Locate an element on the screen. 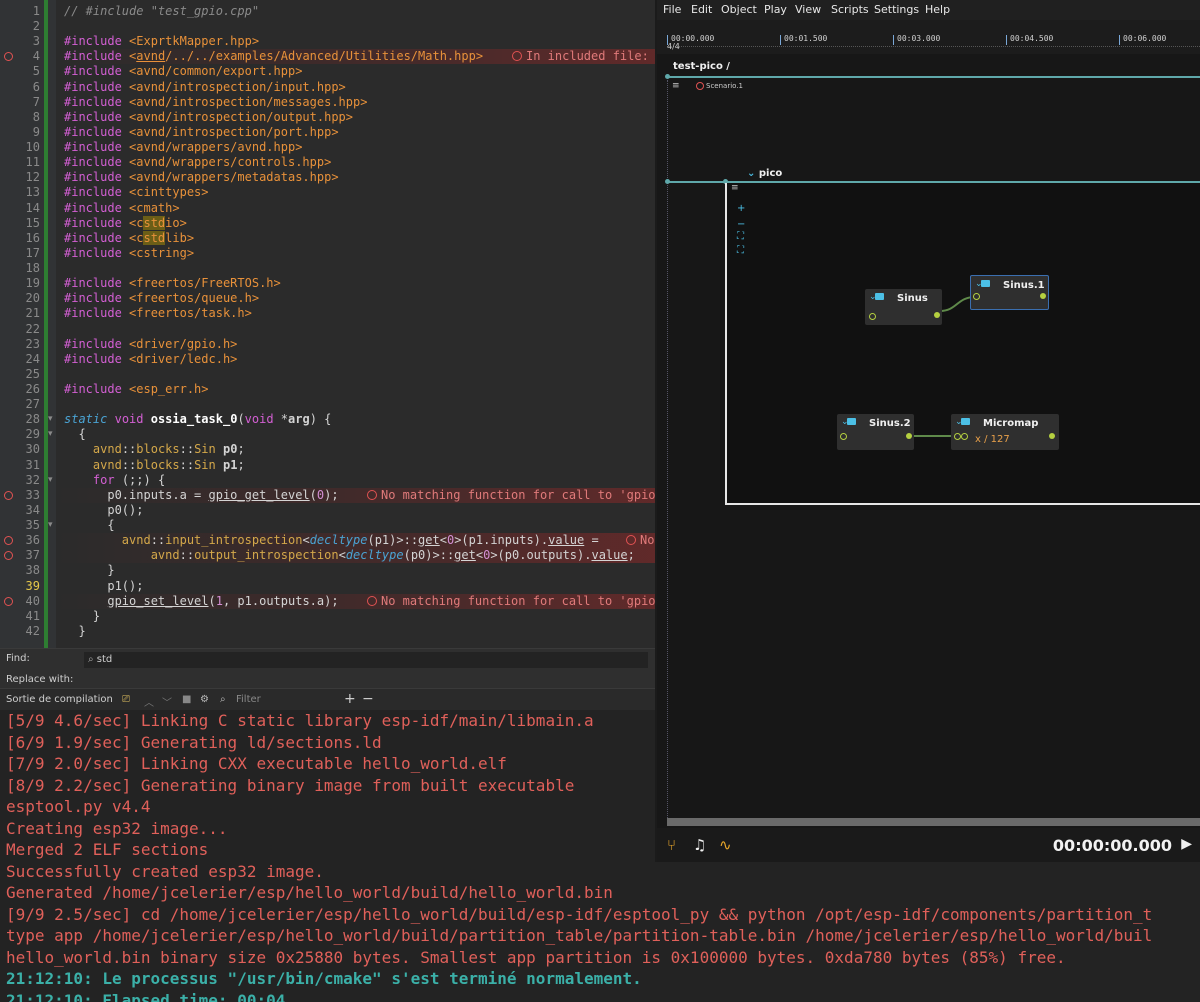 The width and height of the screenshot is (1200, 1002). code-line: 31 avnd::blocks::Sin p1; is located at coordinates (327, 465).